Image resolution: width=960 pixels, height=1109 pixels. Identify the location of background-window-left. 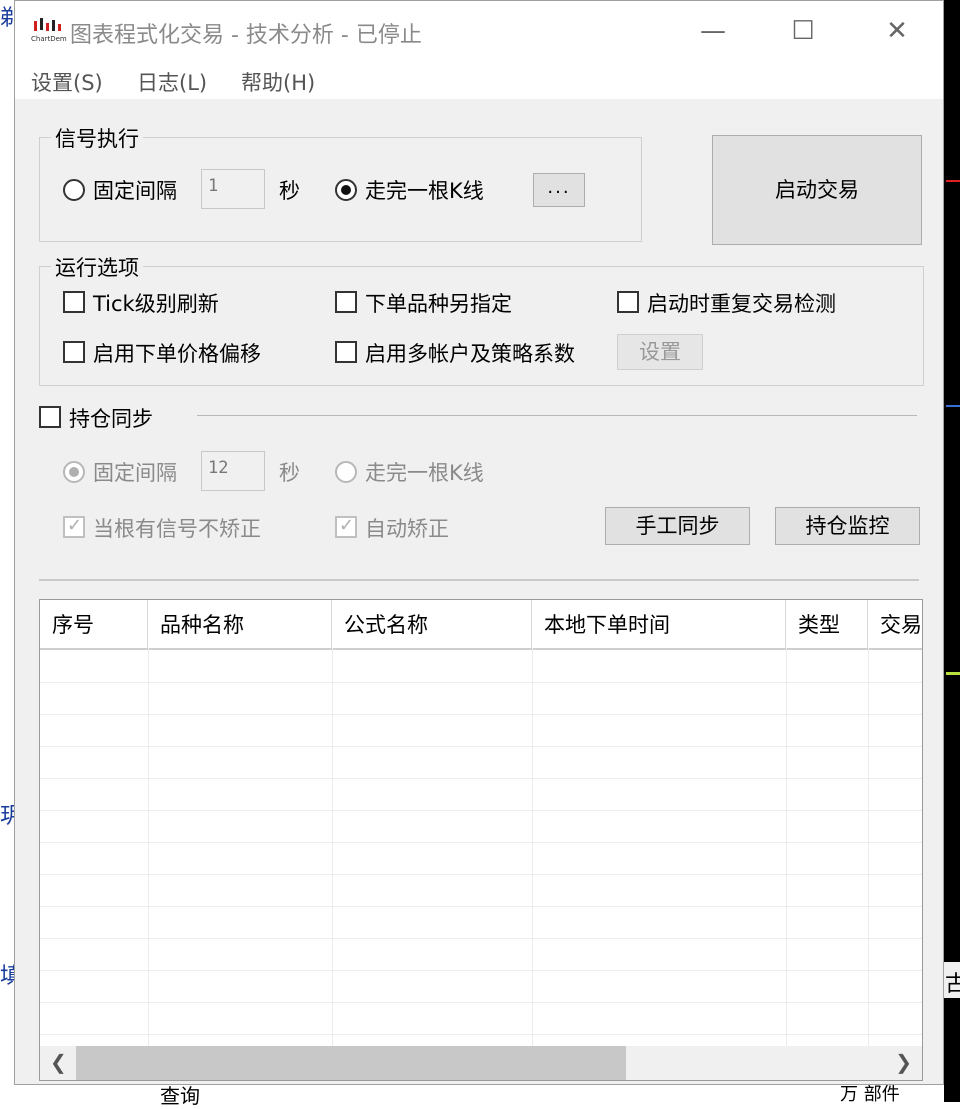
(7, 551).